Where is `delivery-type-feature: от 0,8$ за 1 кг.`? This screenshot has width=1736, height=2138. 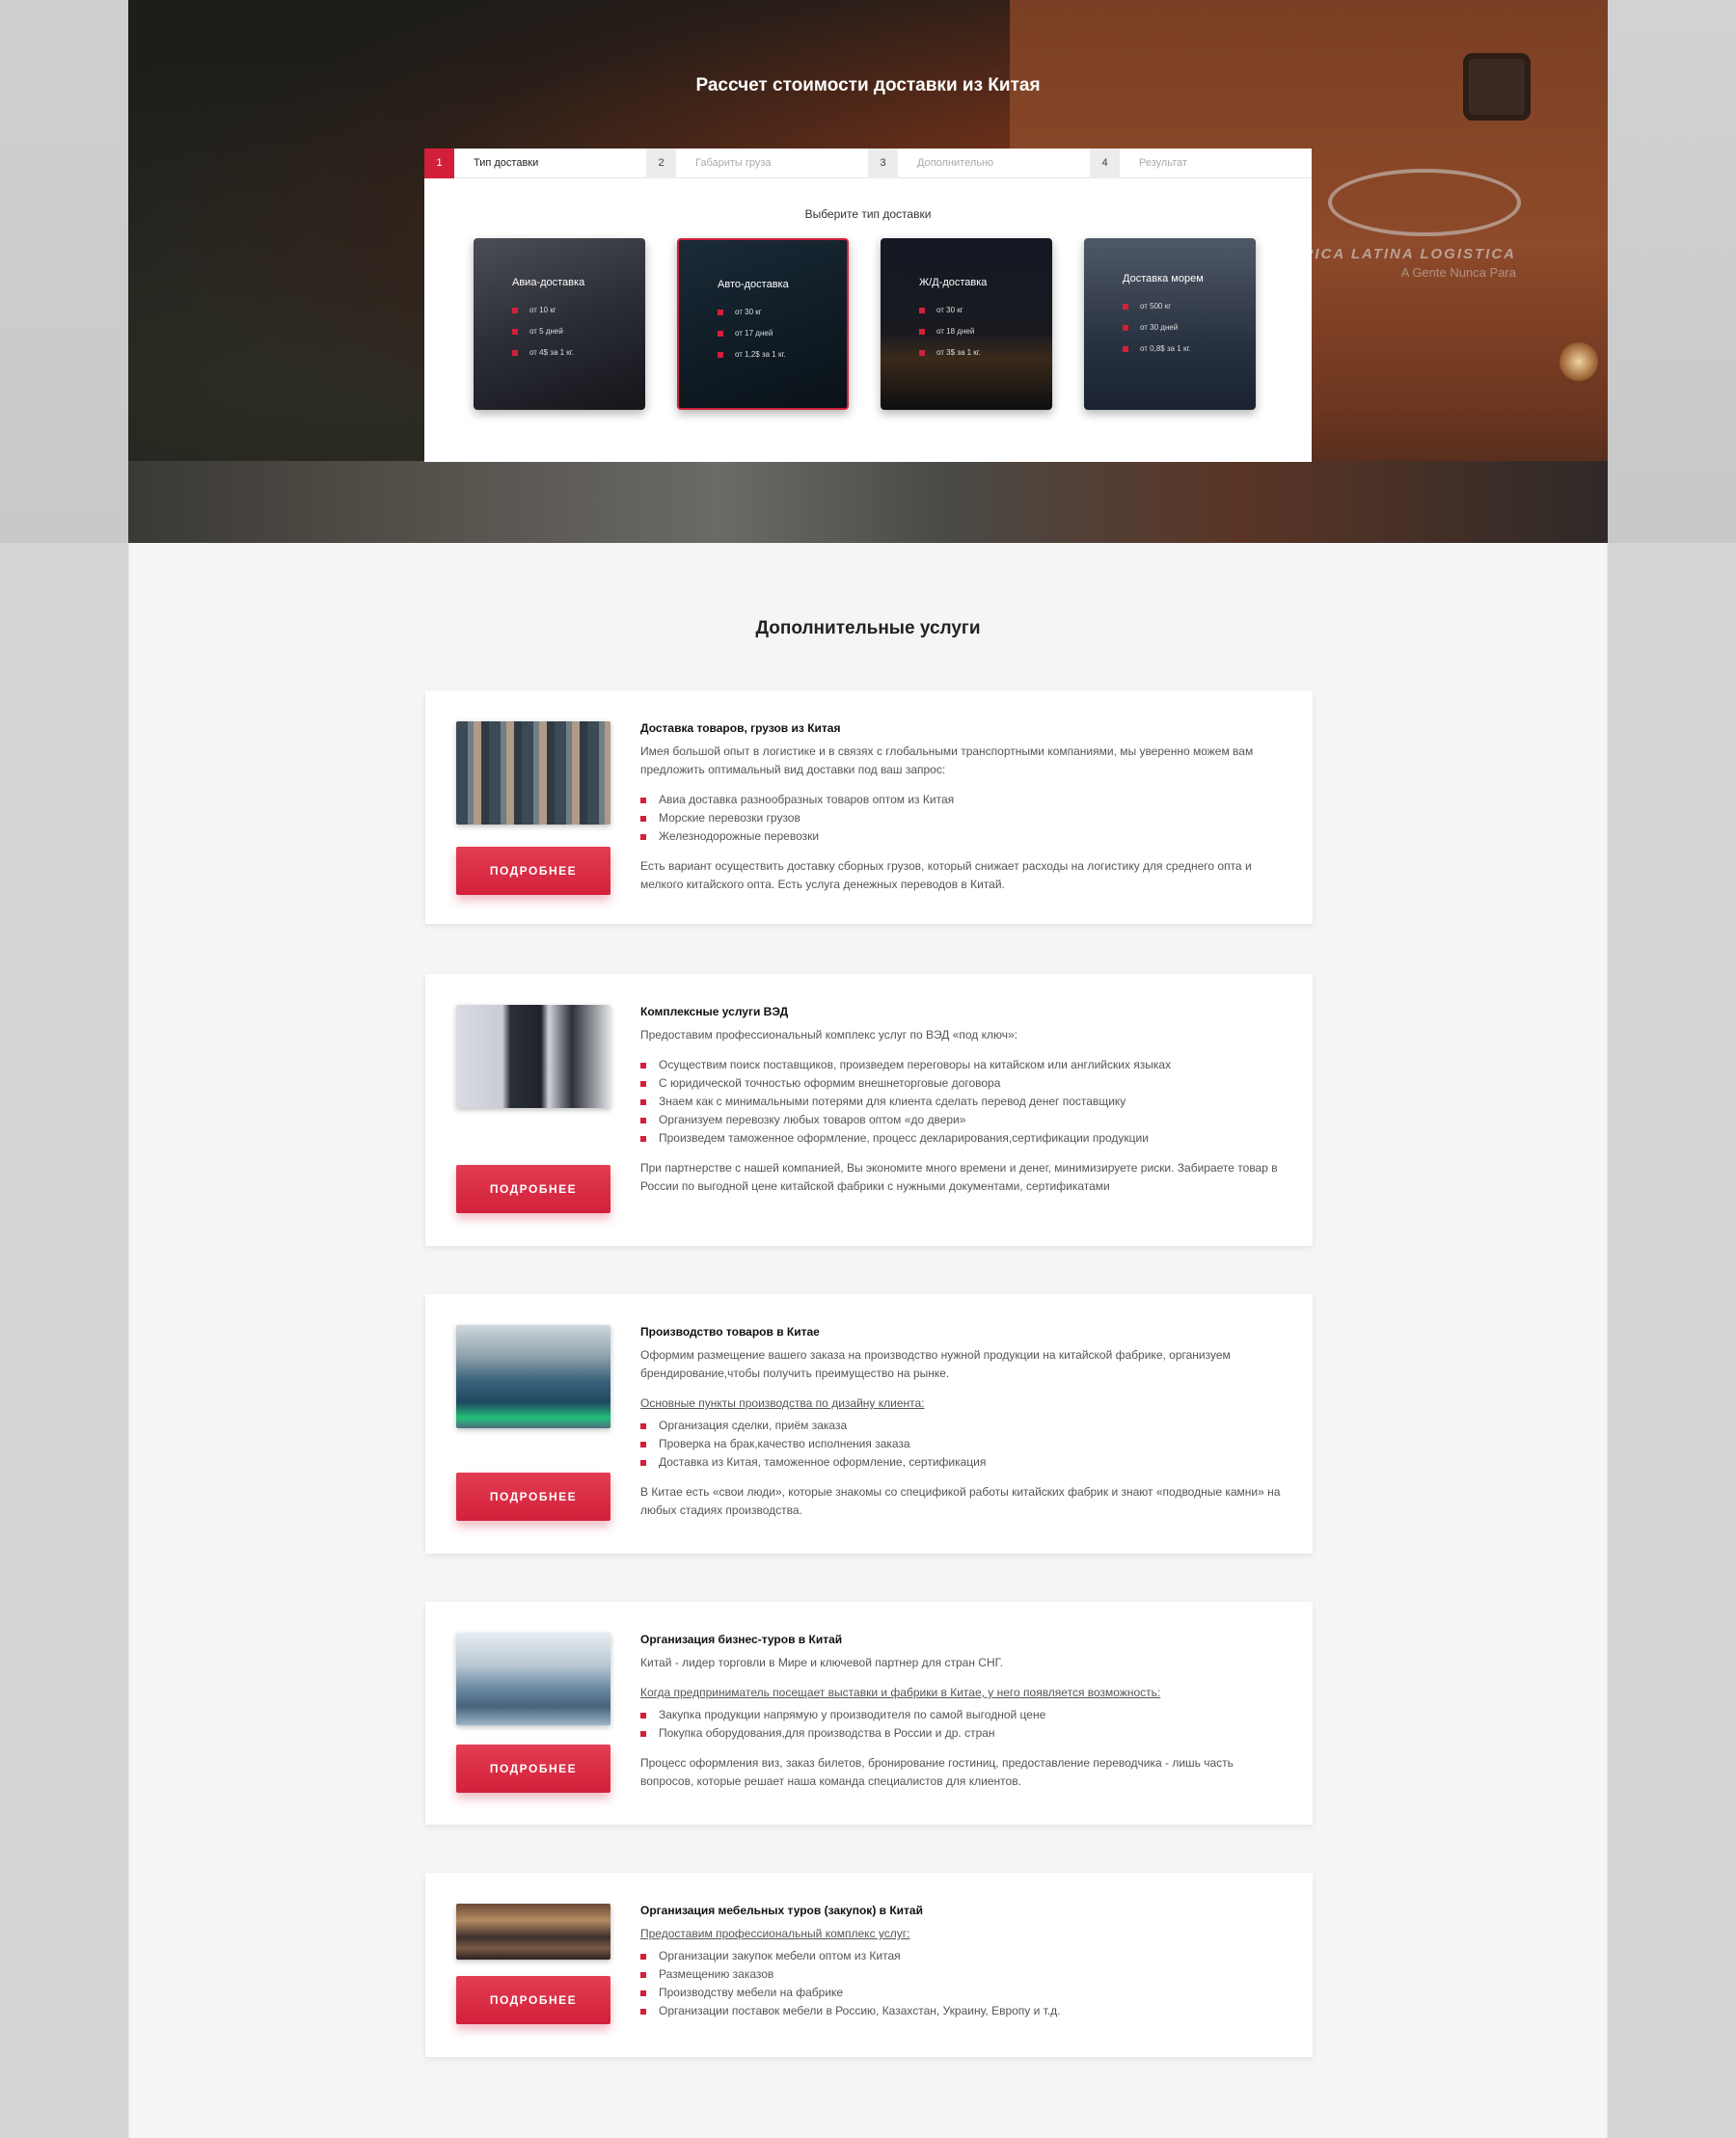 delivery-type-feature: от 0,8$ за 1 кг. is located at coordinates (1189, 348).